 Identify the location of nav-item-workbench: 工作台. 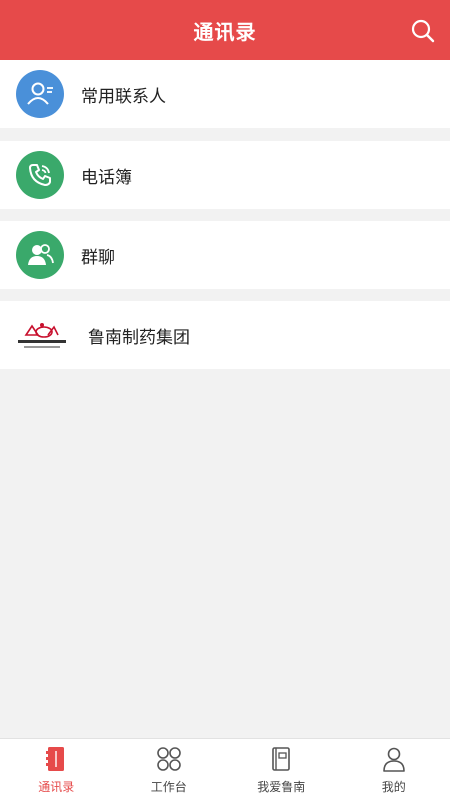
(169, 769).